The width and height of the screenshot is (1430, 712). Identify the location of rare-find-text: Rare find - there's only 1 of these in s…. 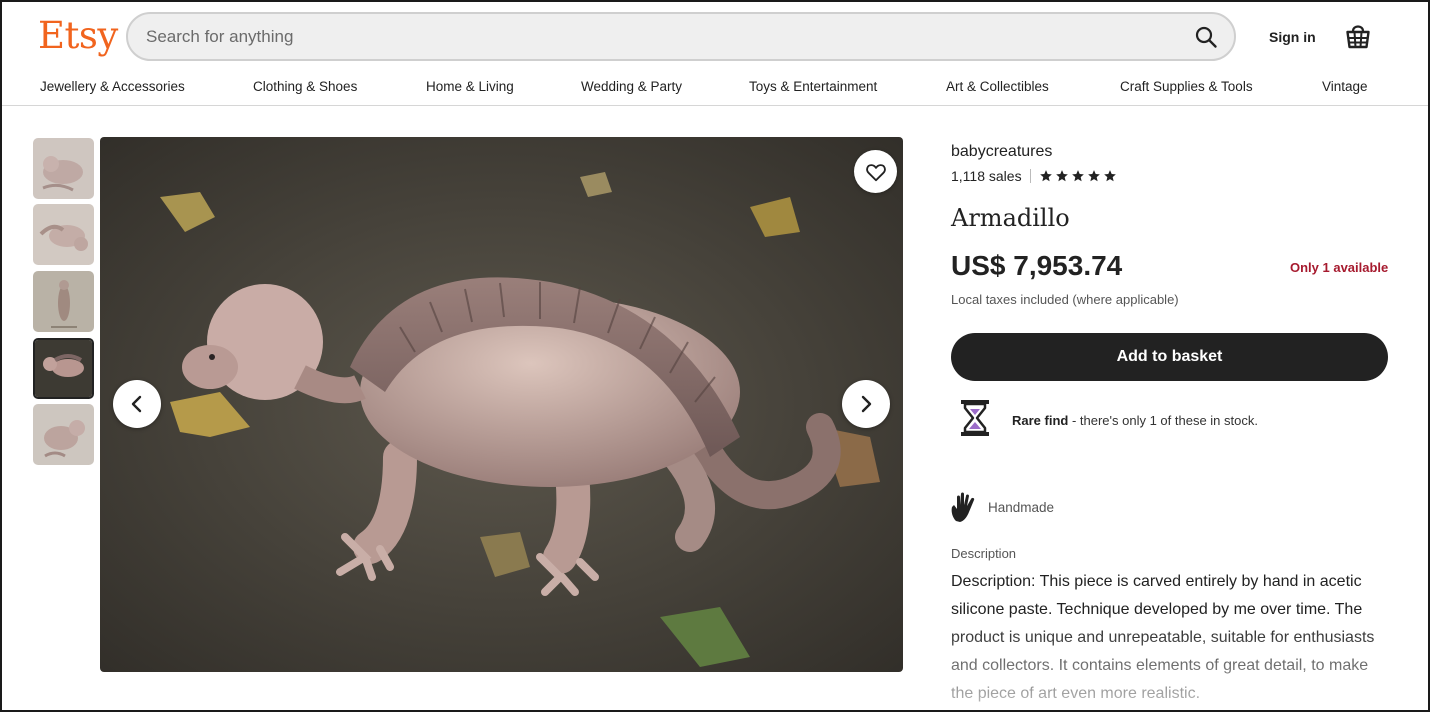
(1135, 420).